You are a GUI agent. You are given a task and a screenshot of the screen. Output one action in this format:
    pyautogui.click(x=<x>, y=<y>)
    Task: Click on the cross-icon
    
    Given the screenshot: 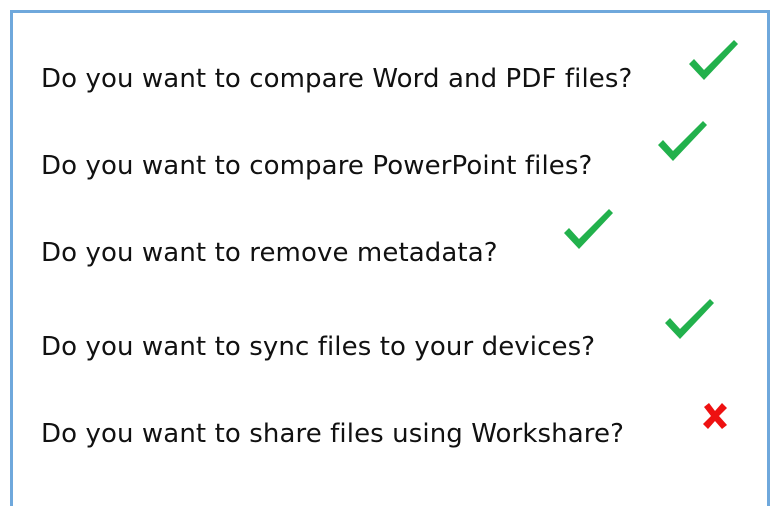 What is the action you would take?
    pyautogui.click(x=715, y=416)
    